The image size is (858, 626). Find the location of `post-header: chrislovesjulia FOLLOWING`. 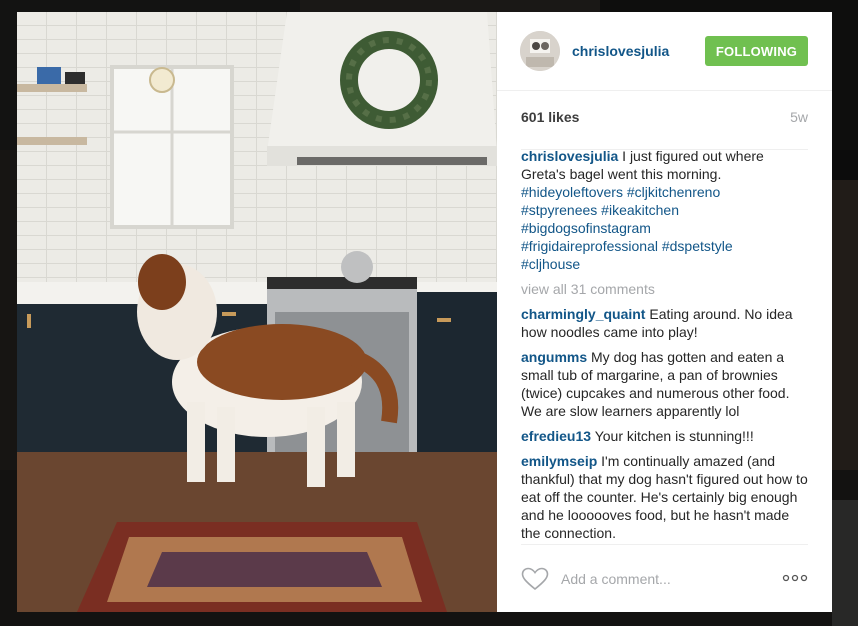

post-header: chrislovesjulia FOLLOWING is located at coordinates (664, 51).